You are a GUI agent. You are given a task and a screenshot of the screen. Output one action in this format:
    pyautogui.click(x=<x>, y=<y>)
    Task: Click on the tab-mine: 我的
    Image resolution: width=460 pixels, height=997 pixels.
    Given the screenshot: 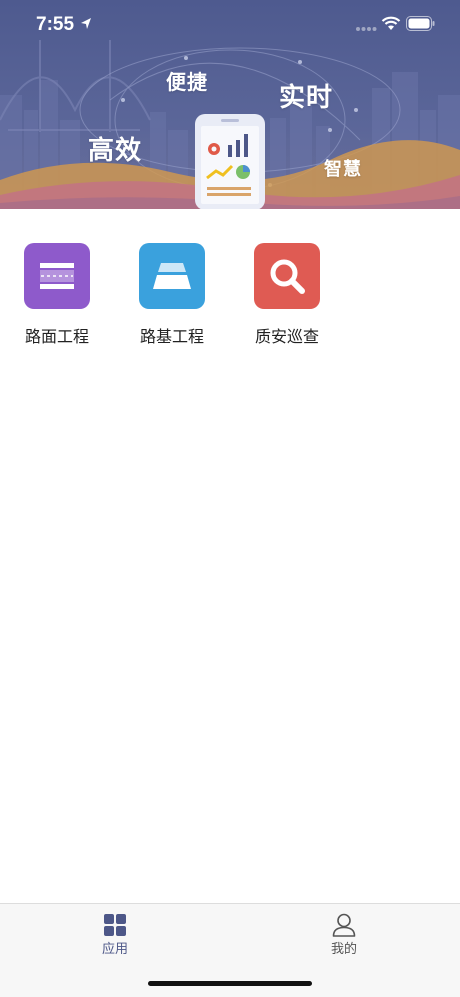 What is the action you would take?
    pyautogui.click(x=344, y=935)
    